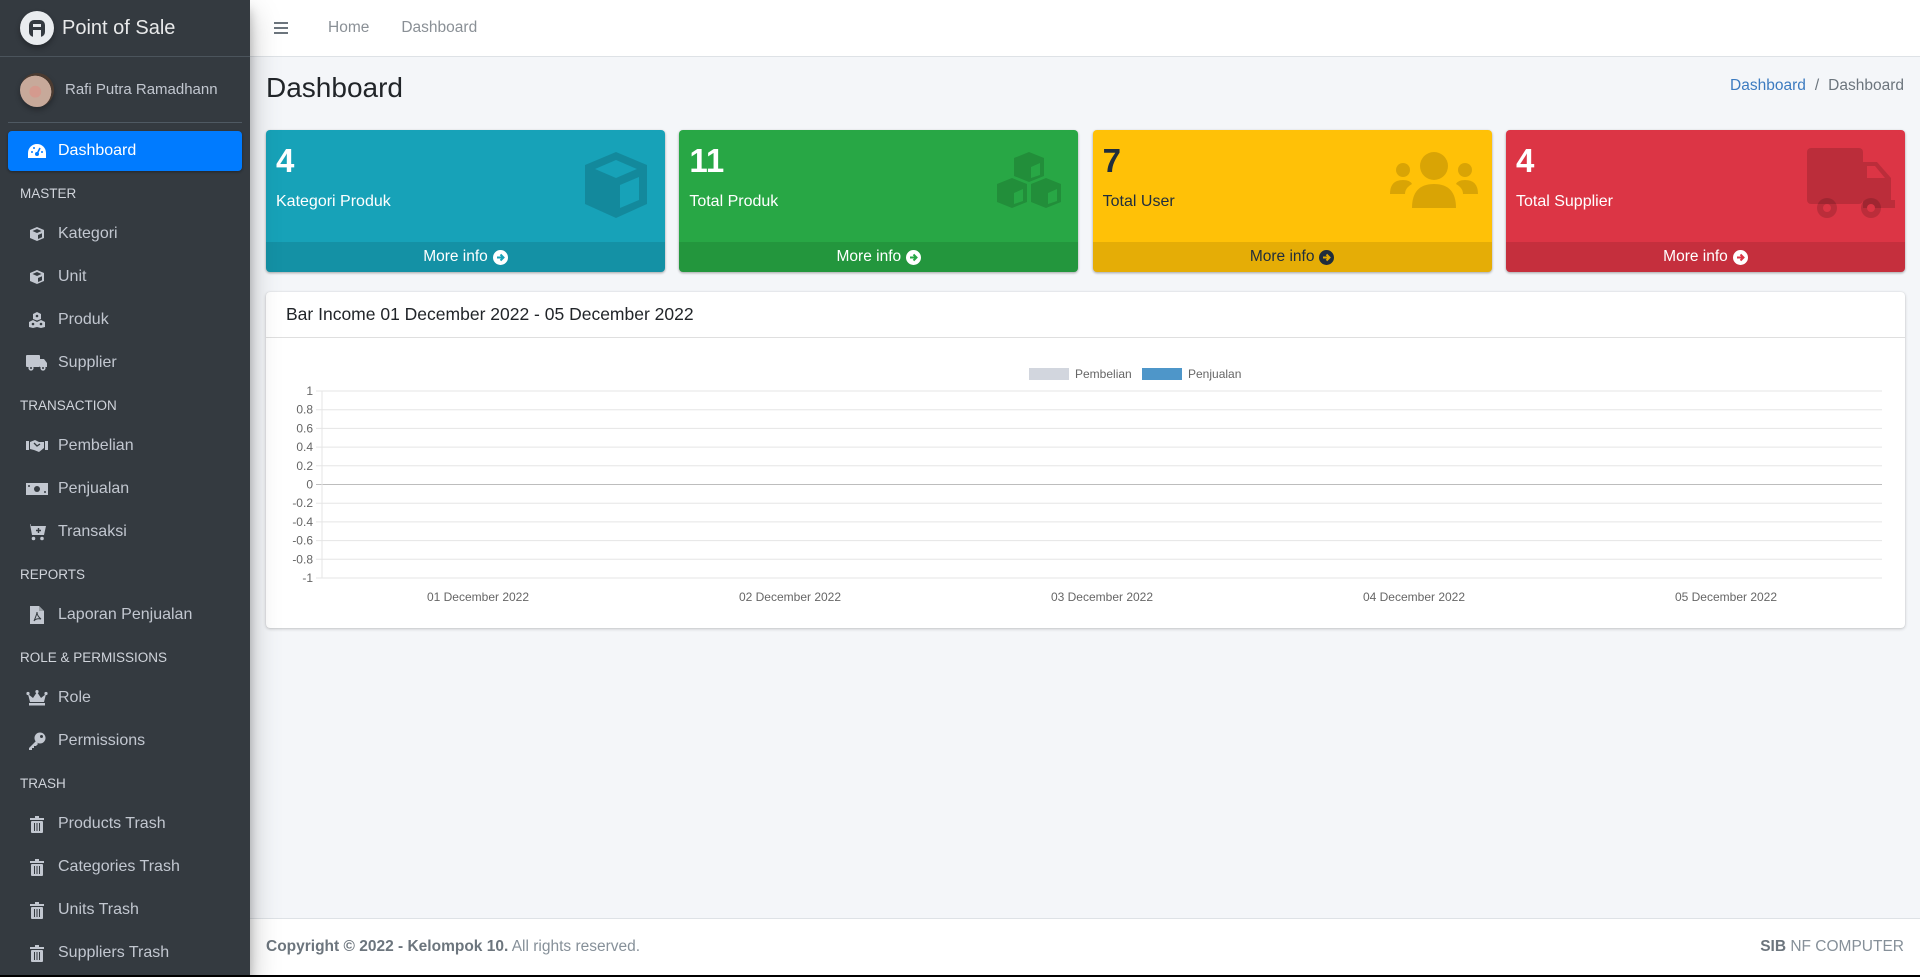 The height and width of the screenshot is (977, 1920). I want to click on sidebar-item-label: Role, so click(74, 697).